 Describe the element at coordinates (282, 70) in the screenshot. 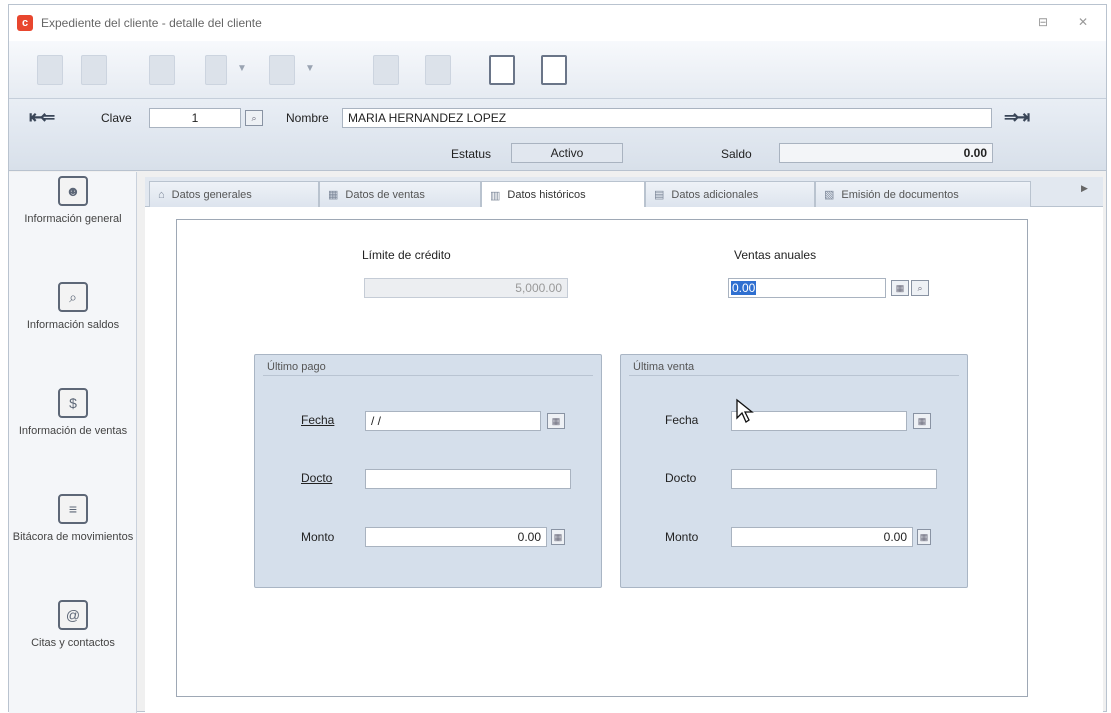

I see `print-icon` at that location.